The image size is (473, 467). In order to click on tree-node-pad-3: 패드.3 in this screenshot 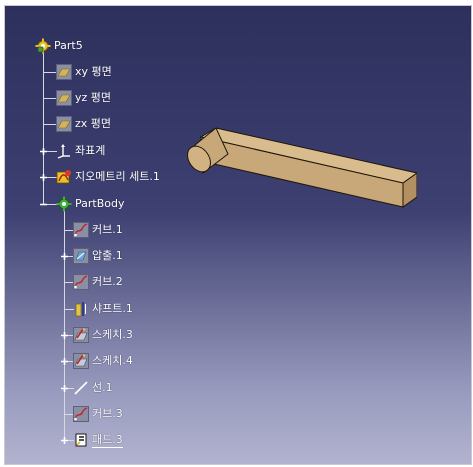, I will do `click(98, 440)`.